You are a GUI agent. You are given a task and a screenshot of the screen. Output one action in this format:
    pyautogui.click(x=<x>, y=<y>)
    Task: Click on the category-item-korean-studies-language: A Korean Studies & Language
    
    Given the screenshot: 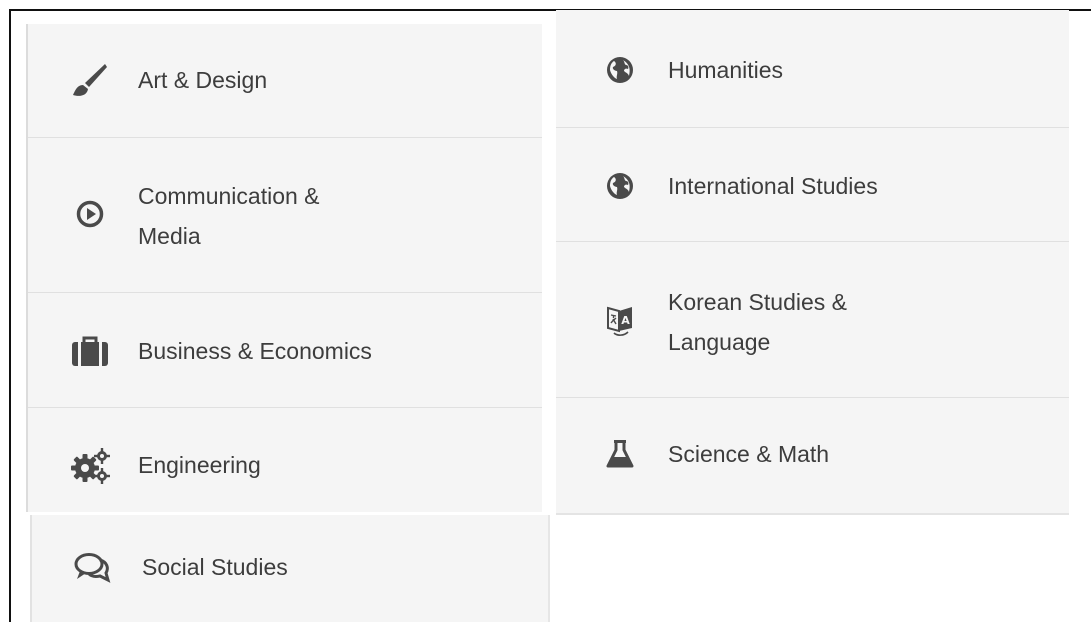 What is the action you would take?
    pyautogui.click(x=812, y=320)
    